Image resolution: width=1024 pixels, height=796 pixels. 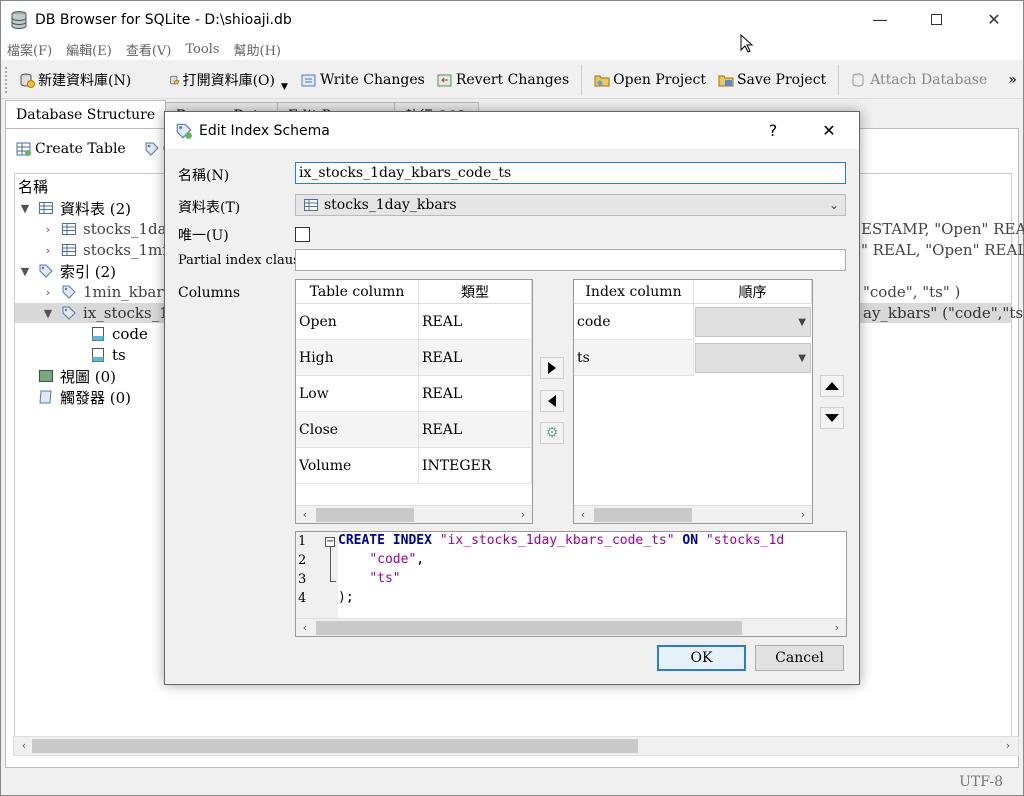 I want to click on revert-changes-label: Revert Changes, so click(x=512, y=79).